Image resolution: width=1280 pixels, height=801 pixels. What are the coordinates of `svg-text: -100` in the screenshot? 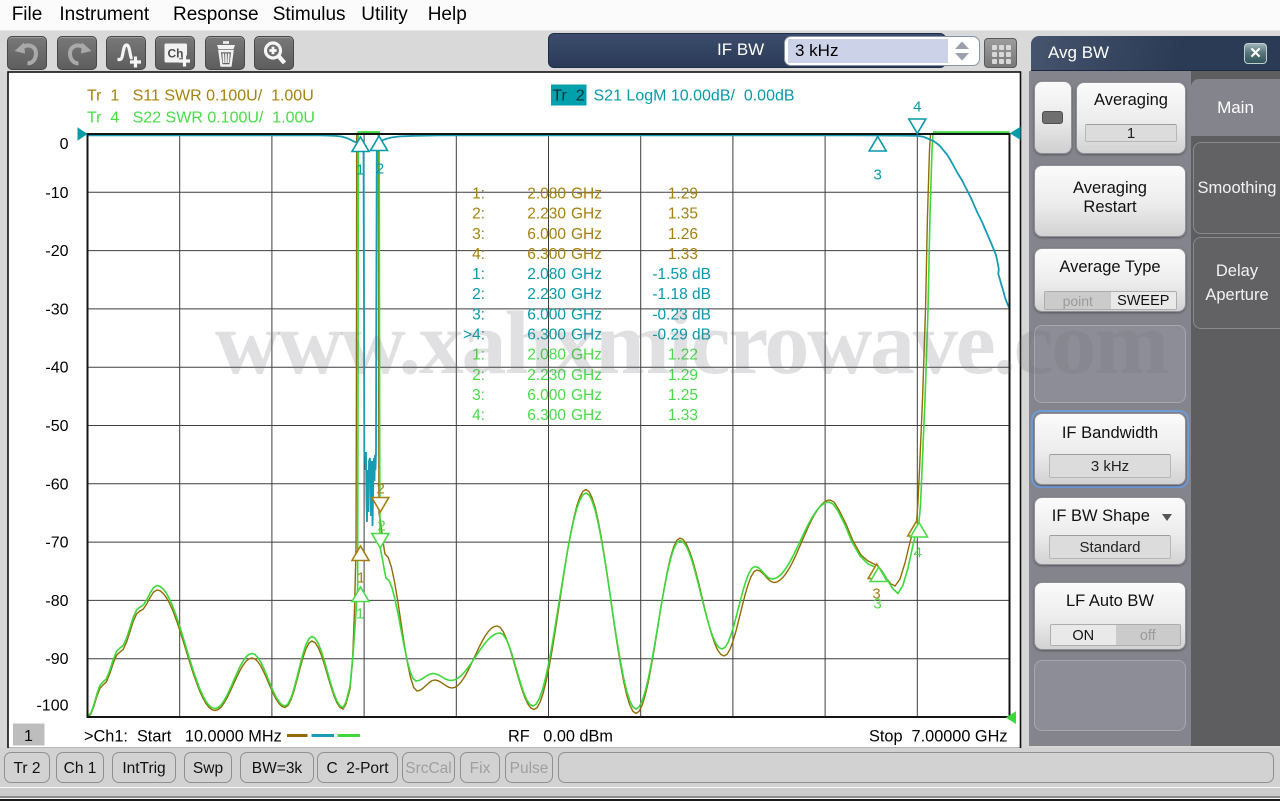 It's located at (52, 706).